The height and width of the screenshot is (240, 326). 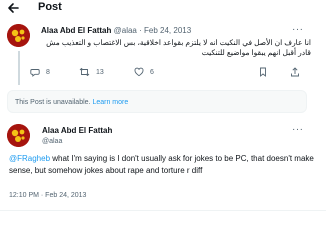 What do you see at coordinates (91, 72) in the screenshot?
I see `repost-button: 13` at bounding box center [91, 72].